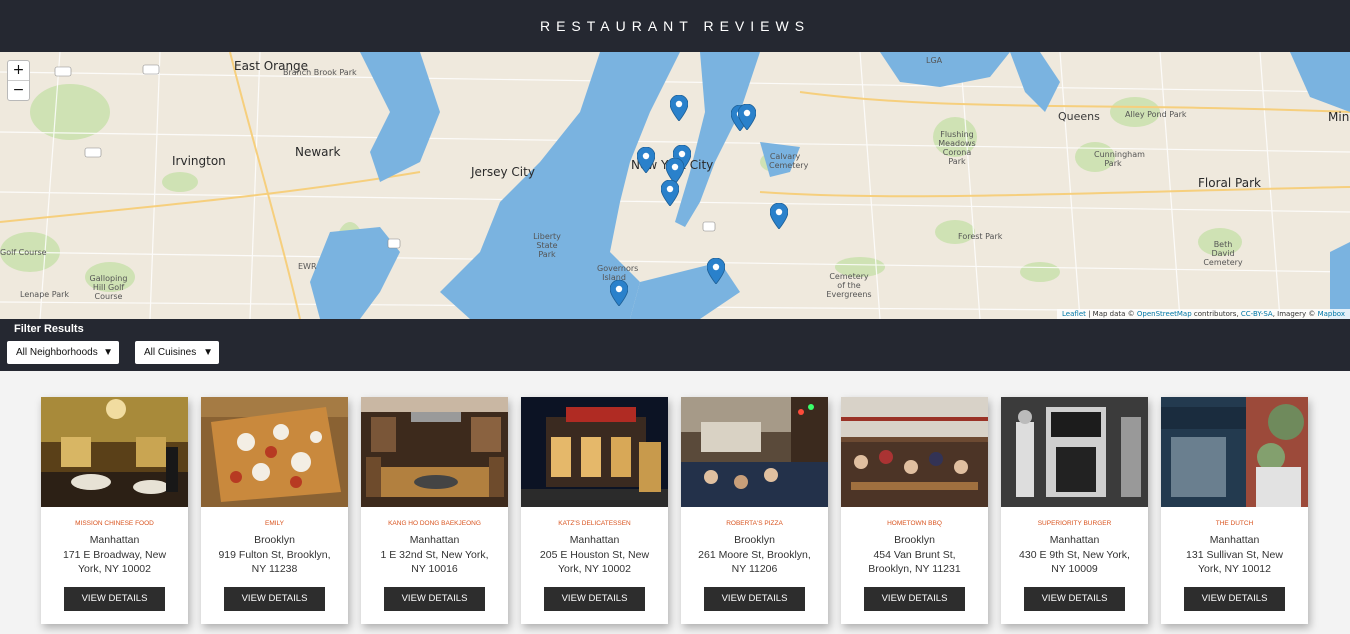 The width and height of the screenshot is (1350, 634). What do you see at coordinates (957, 148) in the screenshot?
I see `place-label-flushing-meadows: Flushing Meadows Corona Park` at bounding box center [957, 148].